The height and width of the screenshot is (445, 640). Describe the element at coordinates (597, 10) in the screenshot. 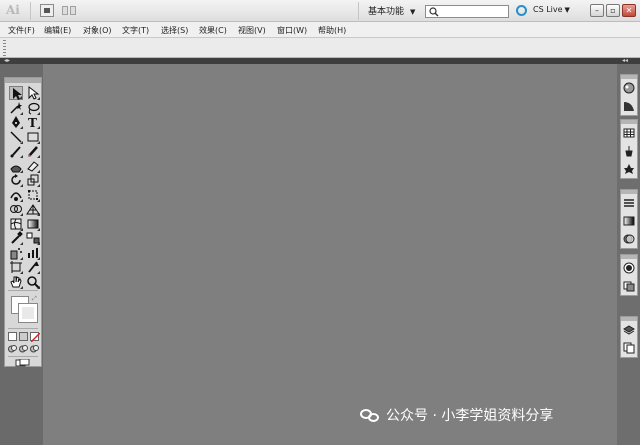

I see `minimize-button: –` at that location.